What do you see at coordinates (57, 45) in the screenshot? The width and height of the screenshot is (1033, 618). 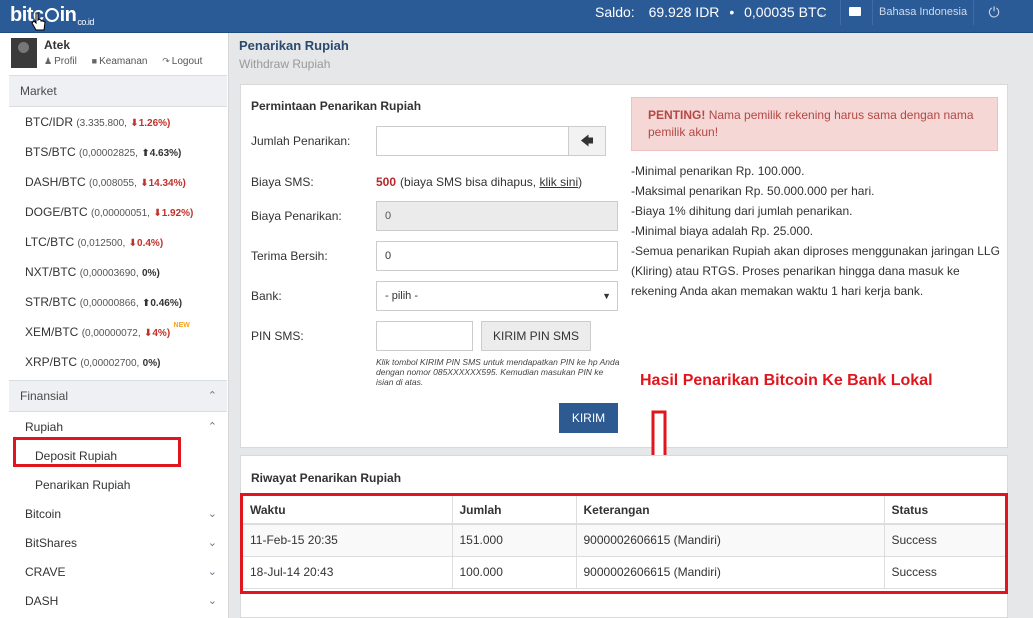 I see `username: Atek` at bounding box center [57, 45].